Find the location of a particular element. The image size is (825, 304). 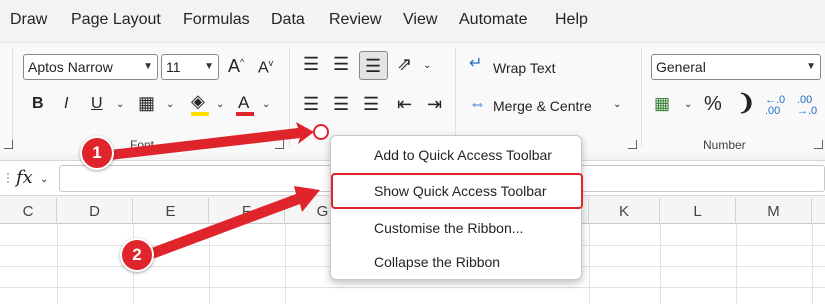

orientation-icon: ⇗ is located at coordinates (404, 64).